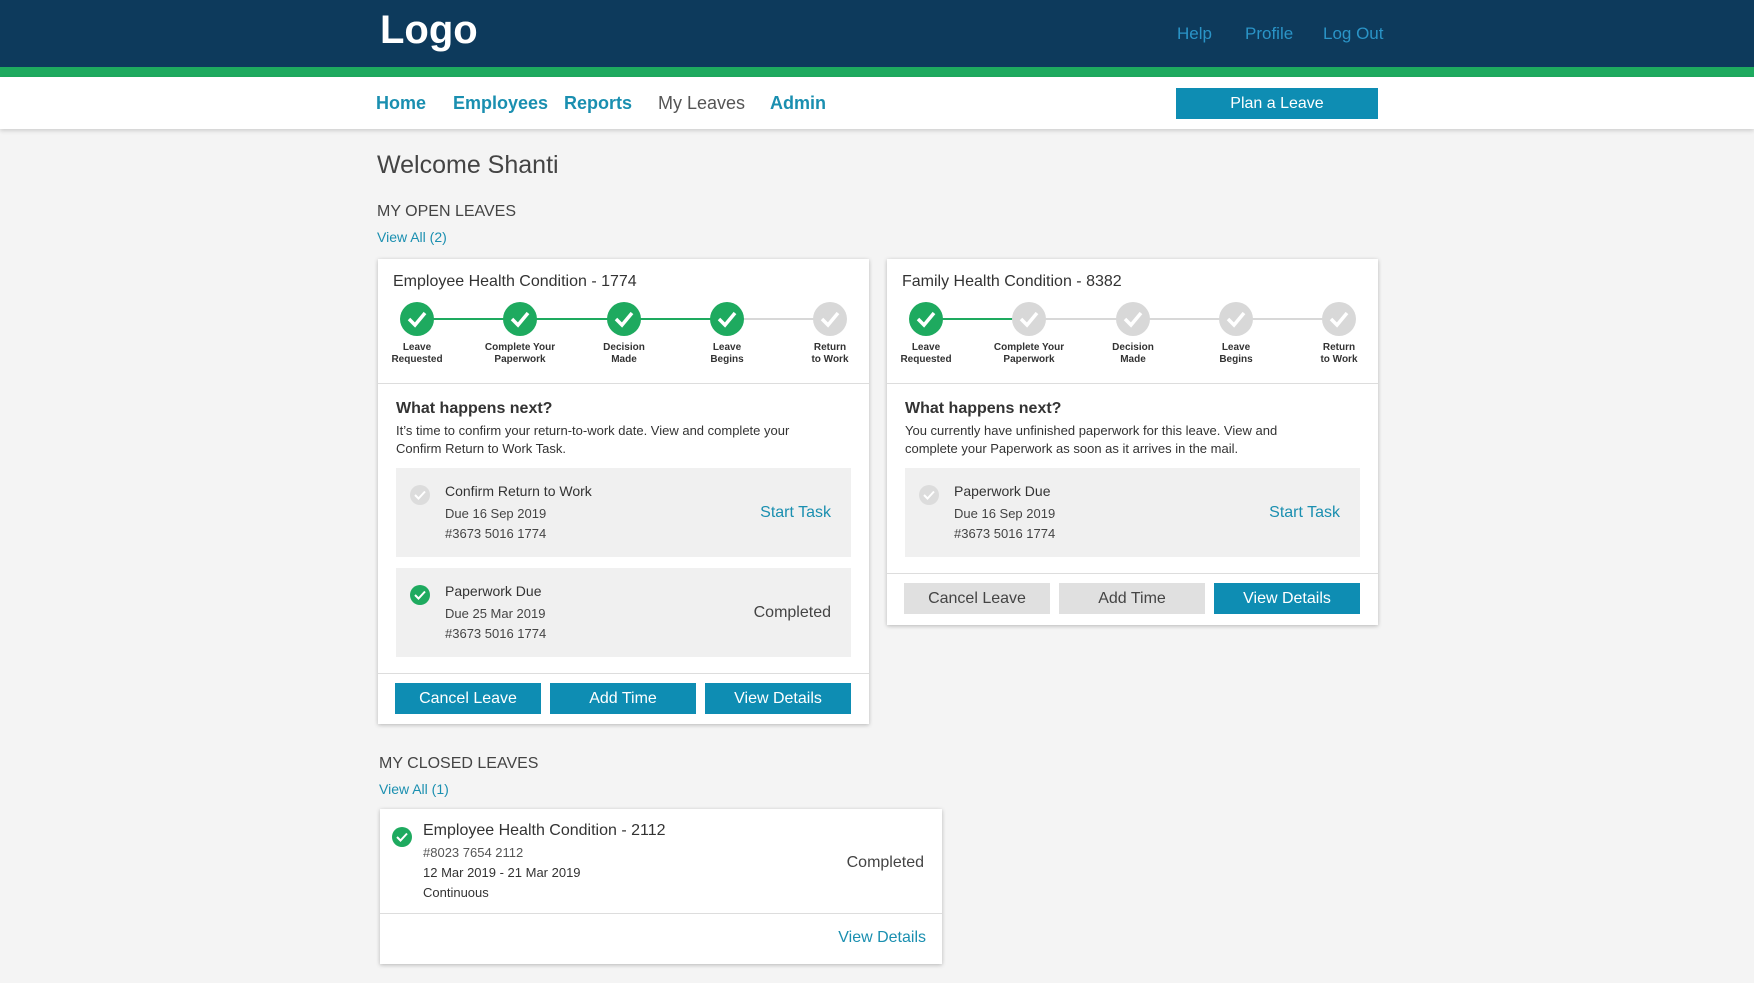 The width and height of the screenshot is (1754, 983). I want to click on open-leaves-heading: MY OPEN LEAVES, so click(447, 211).